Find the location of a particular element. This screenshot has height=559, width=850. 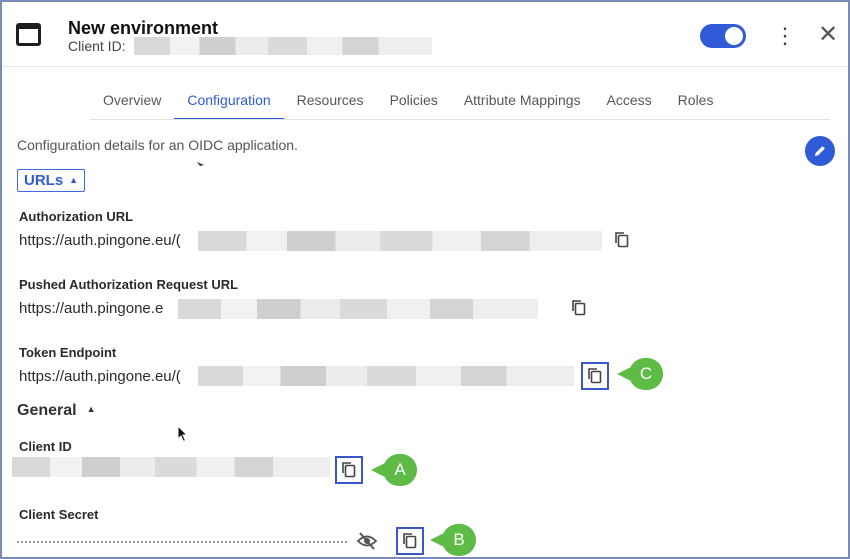

client-id-label: Client ID is located at coordinates (45, 446).